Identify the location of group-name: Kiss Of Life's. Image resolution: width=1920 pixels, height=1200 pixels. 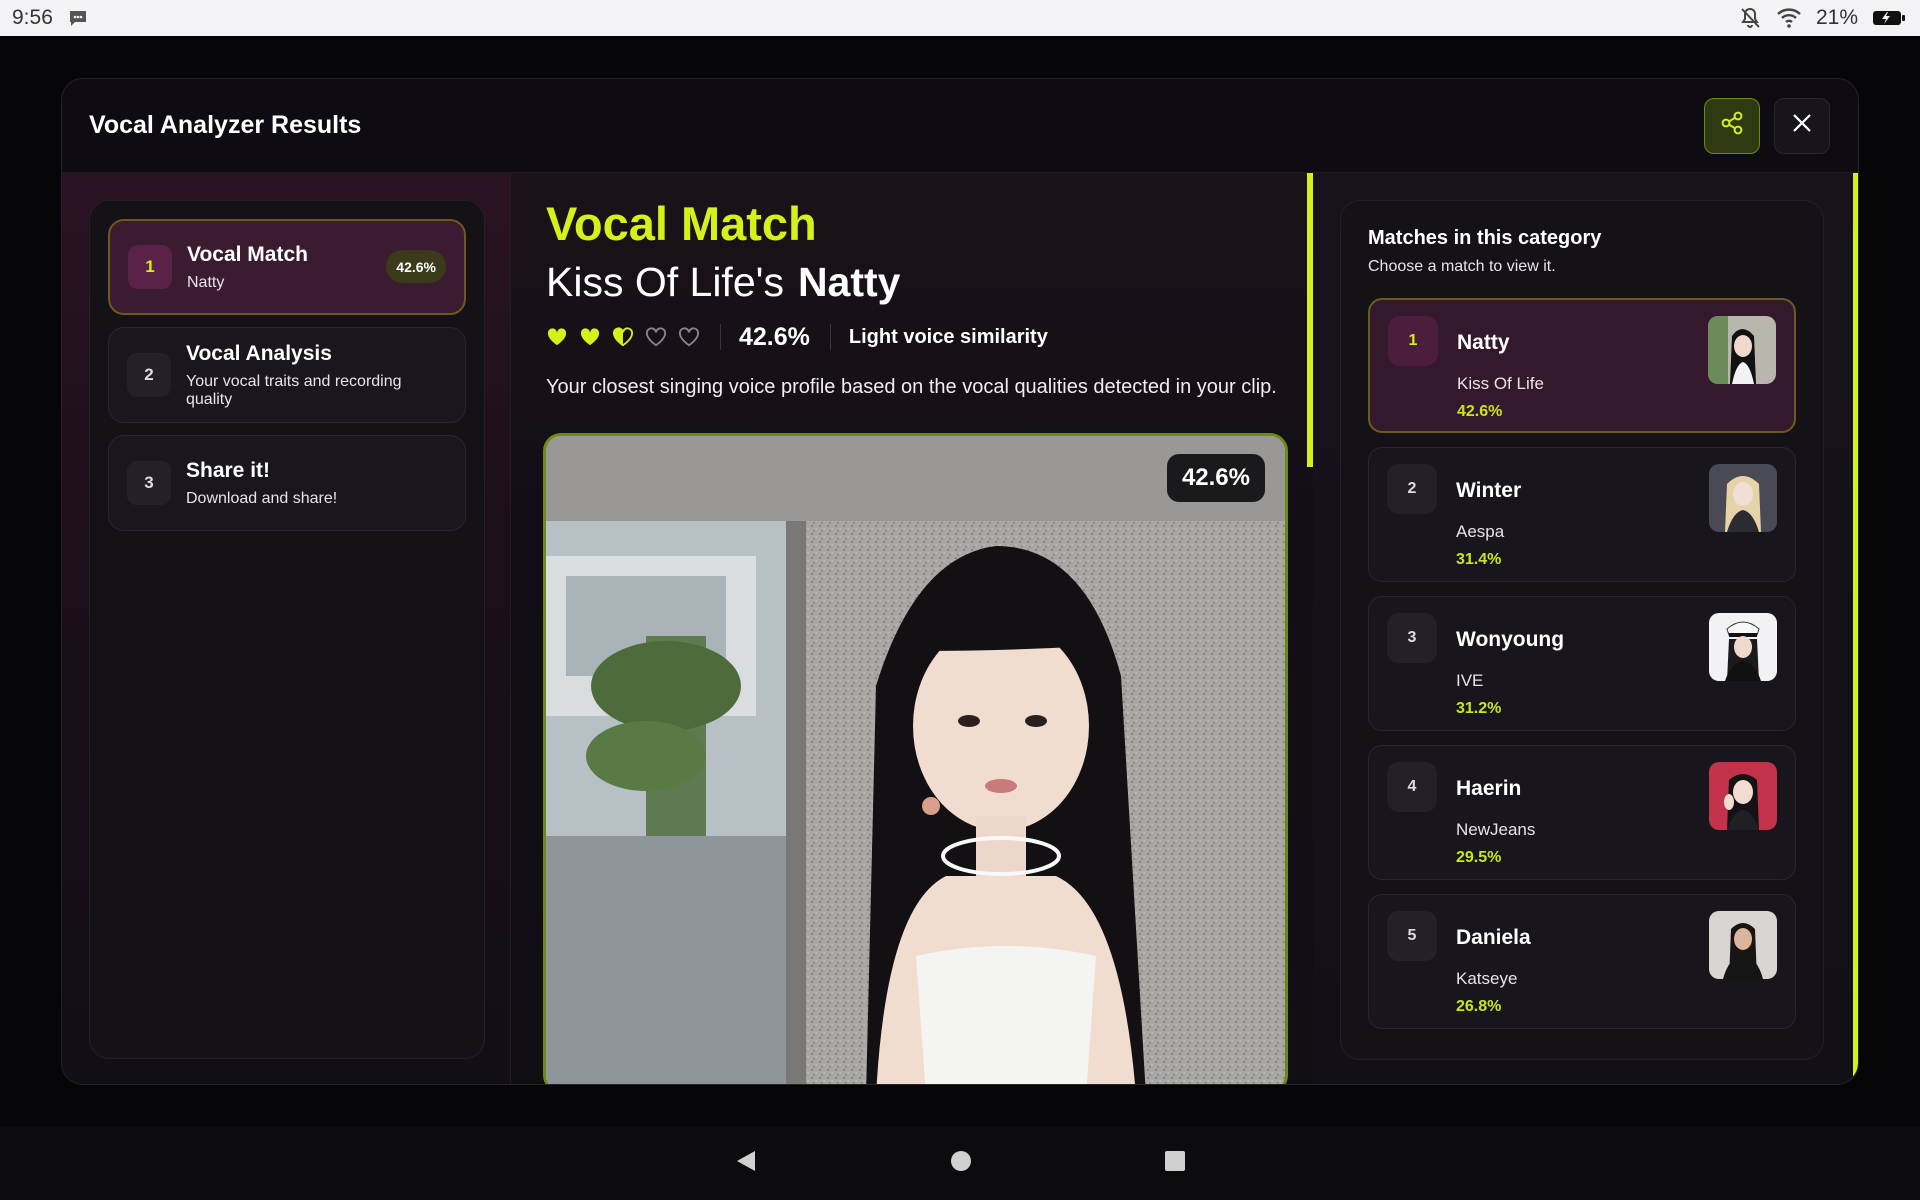
(665, 282).